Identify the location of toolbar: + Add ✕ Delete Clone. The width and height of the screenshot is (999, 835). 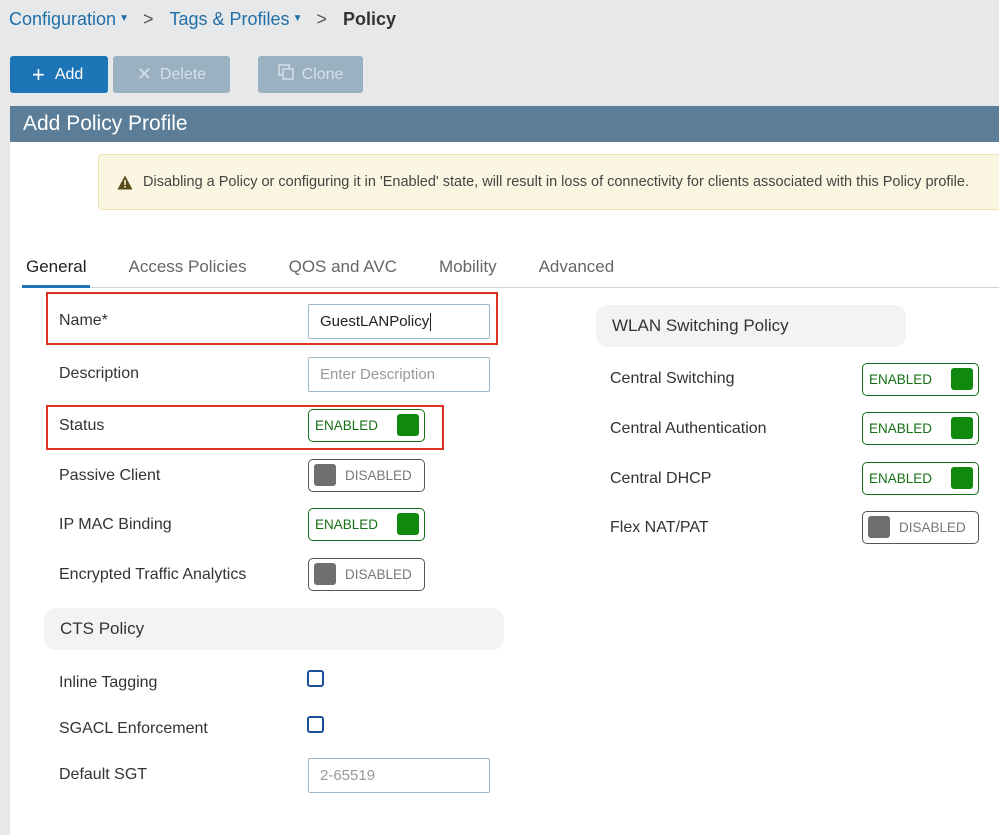
(186, 74).